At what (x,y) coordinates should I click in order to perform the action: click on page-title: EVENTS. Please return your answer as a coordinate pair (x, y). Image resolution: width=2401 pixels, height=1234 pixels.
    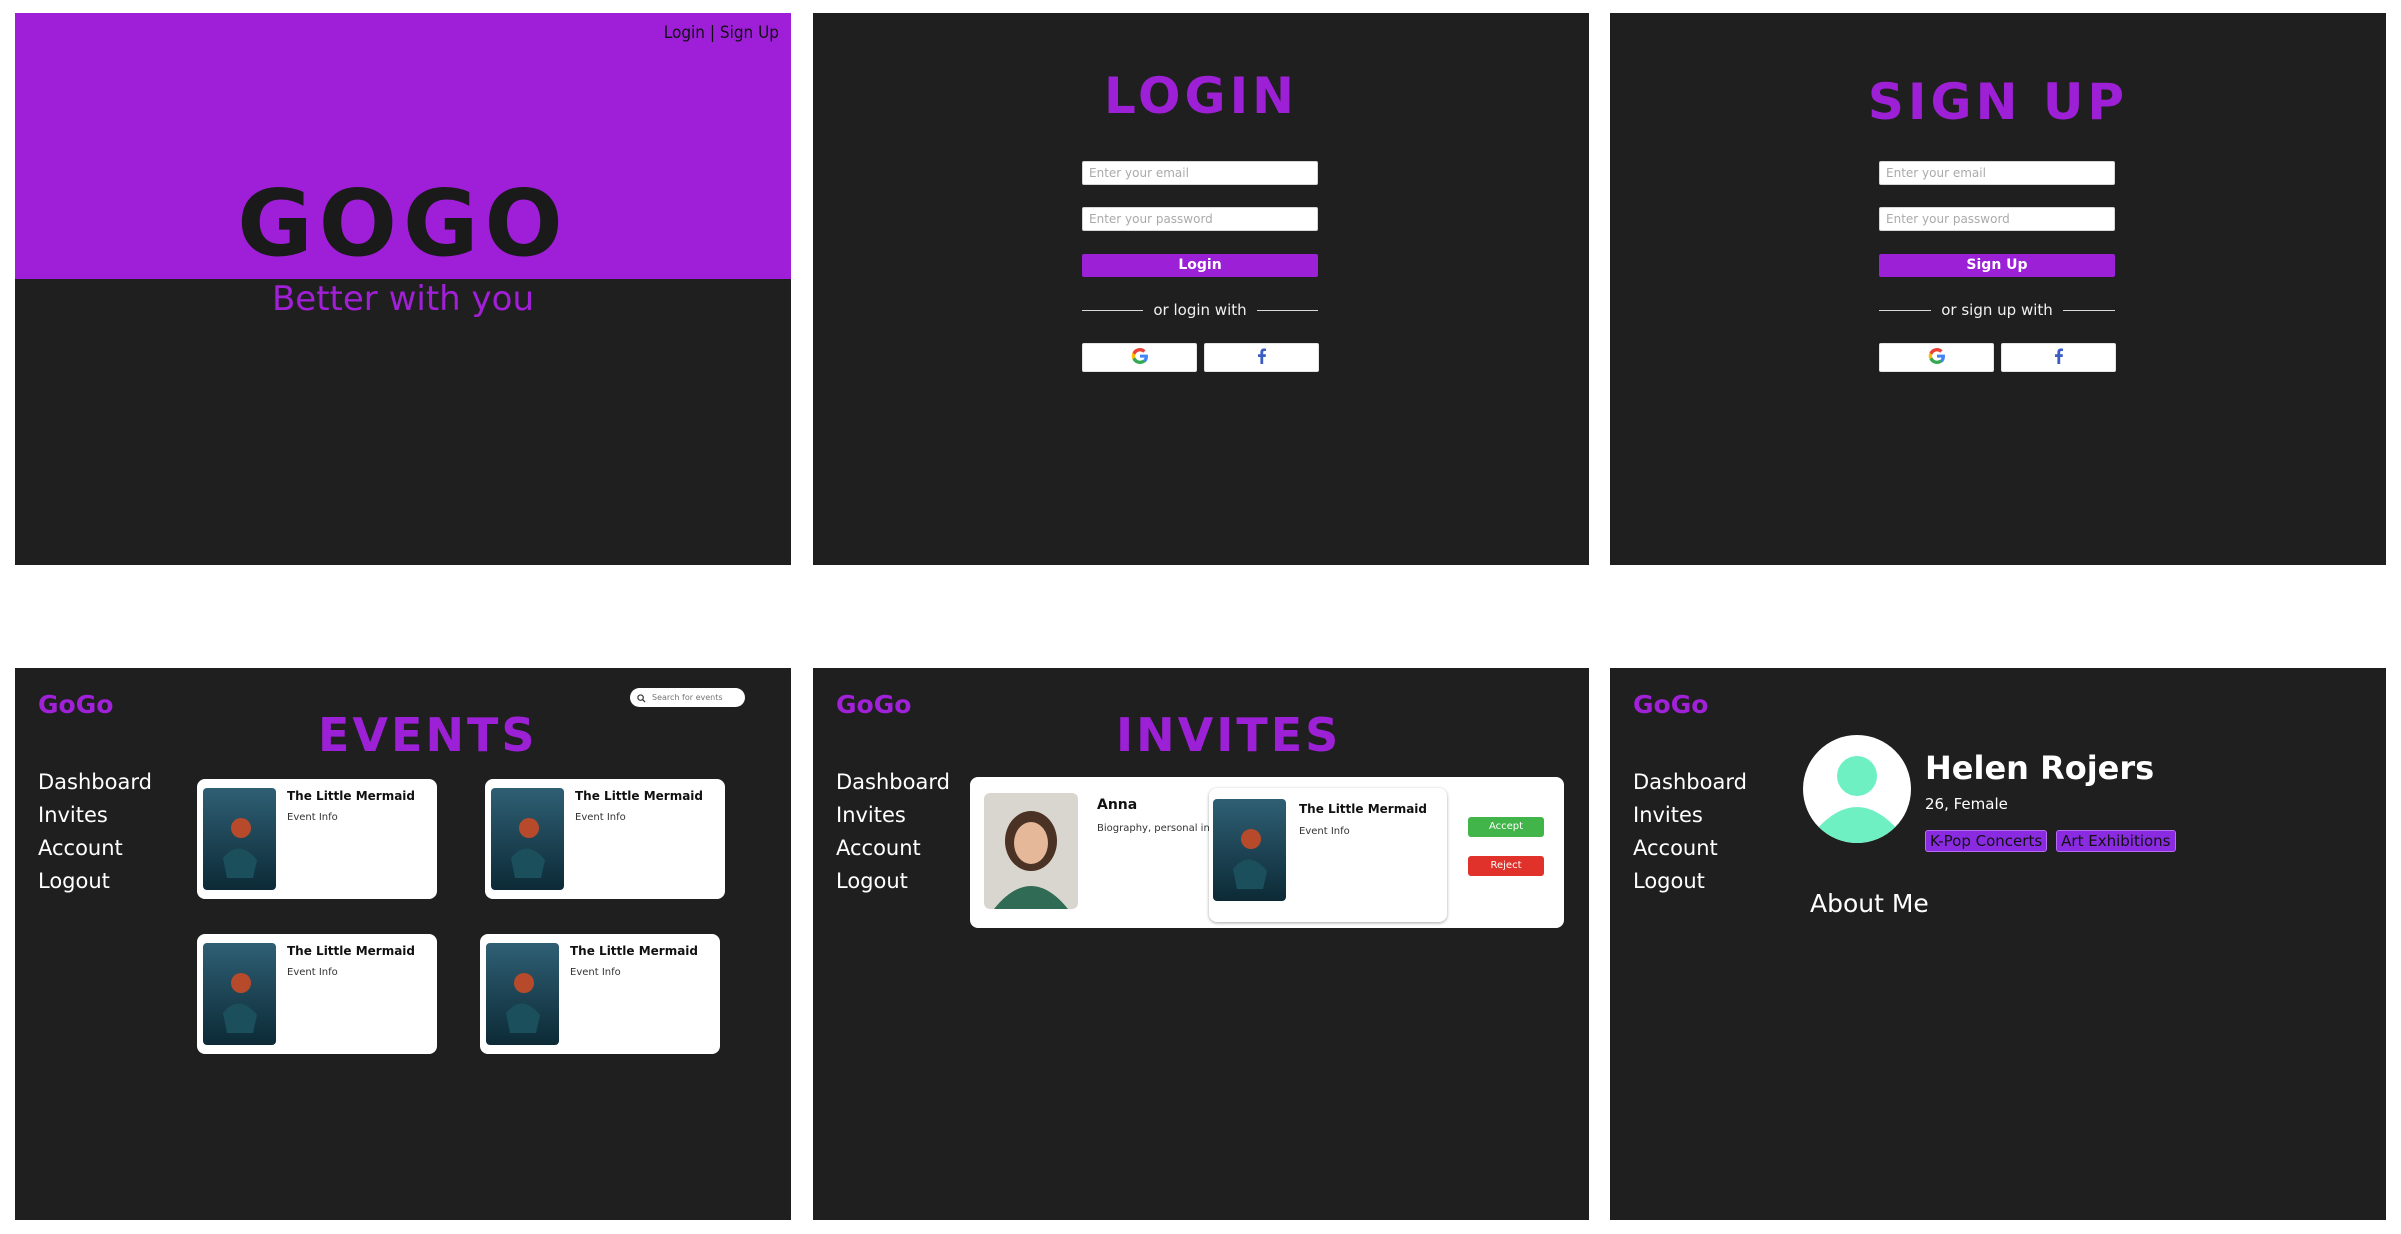
    Looking at the image, I should click on (428, 735).